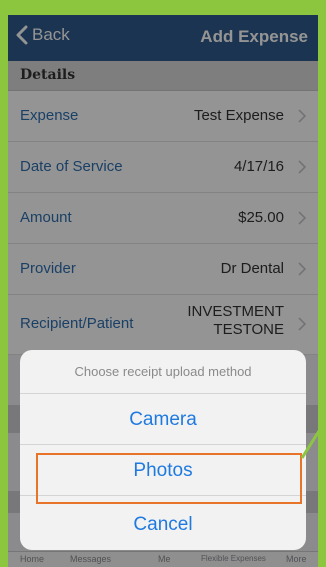  Describe the element at coordinates (163, 471) in the screenshot. I see `photos-button: Photos` at that location.